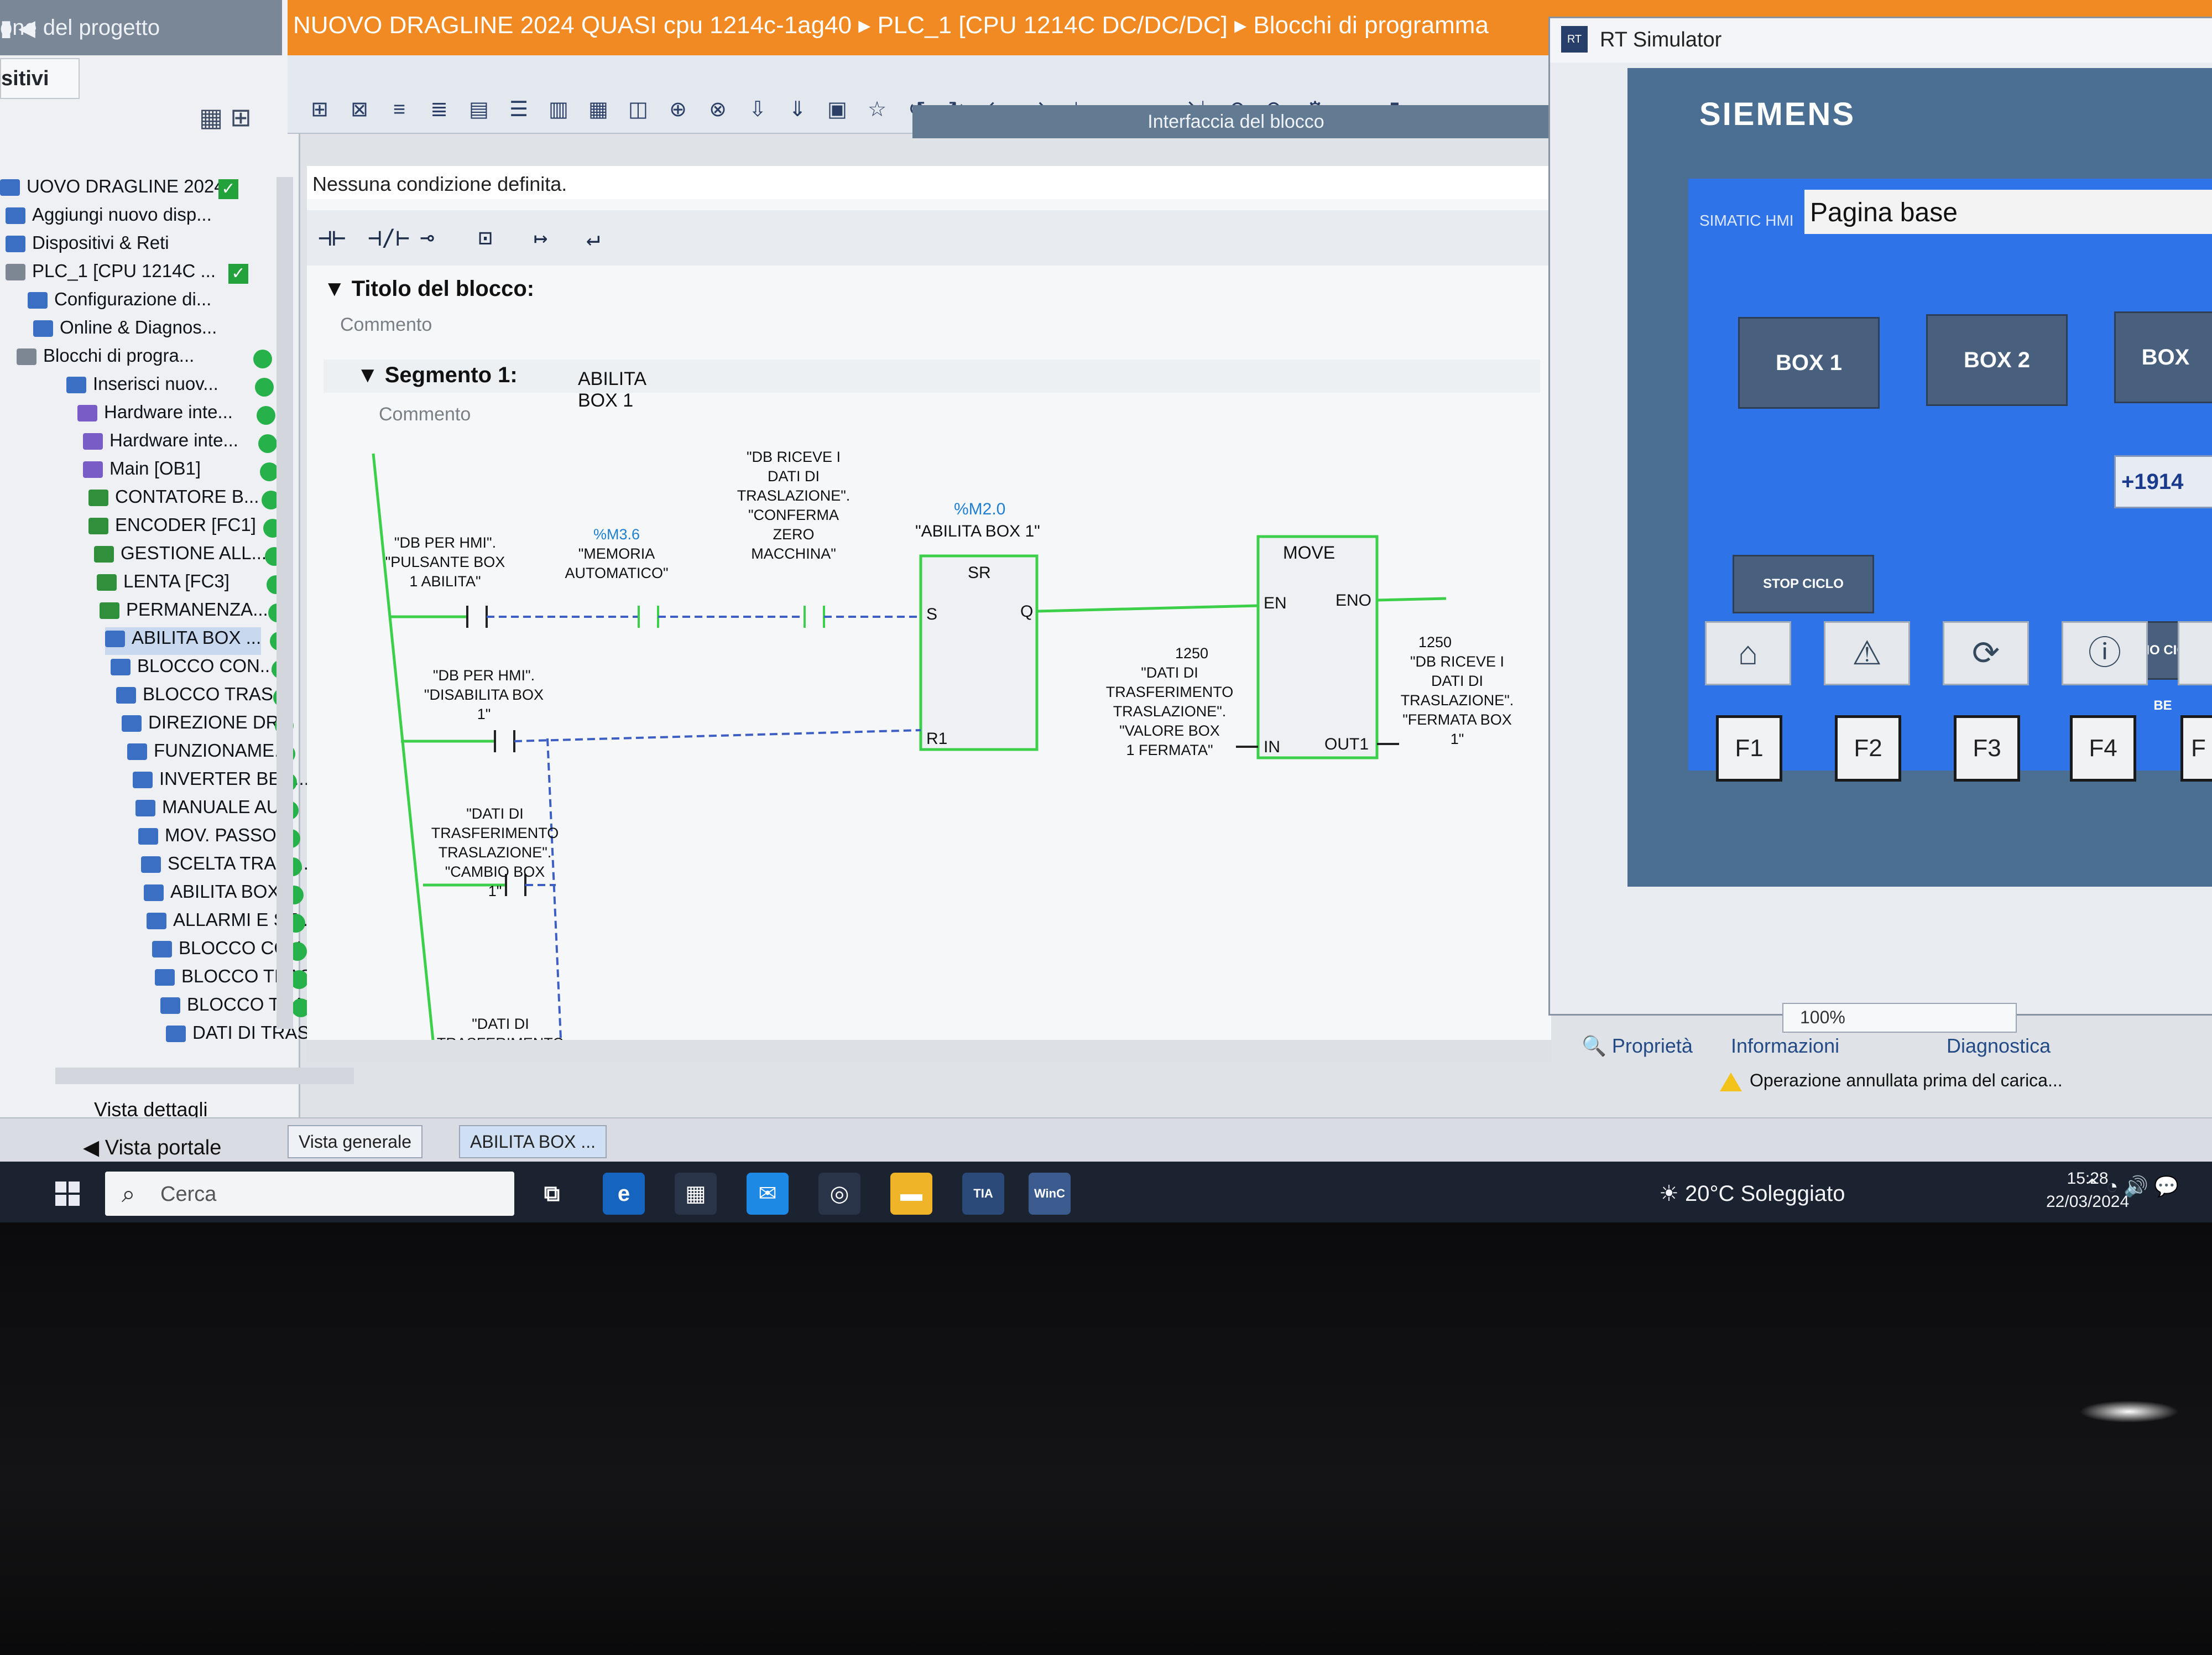 The height and width of the screenshot is (1655, 2212). What do you see at coordinates (552, 1194) in the screenshot?
I see `task-view-icon: ⧉` at bounding box center [552, 1194].